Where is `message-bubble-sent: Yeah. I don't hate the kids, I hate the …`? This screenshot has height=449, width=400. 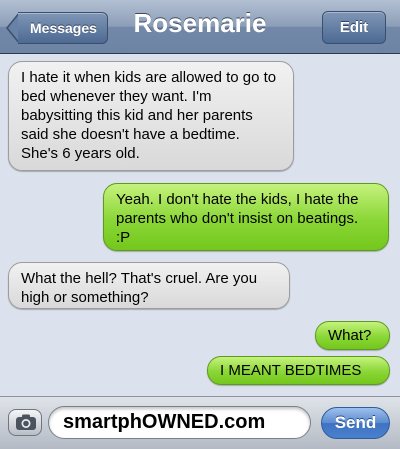 message-bubble-sent: Yeah. I don't hate the kids, I hate the … is located at coordinates (246, 217).